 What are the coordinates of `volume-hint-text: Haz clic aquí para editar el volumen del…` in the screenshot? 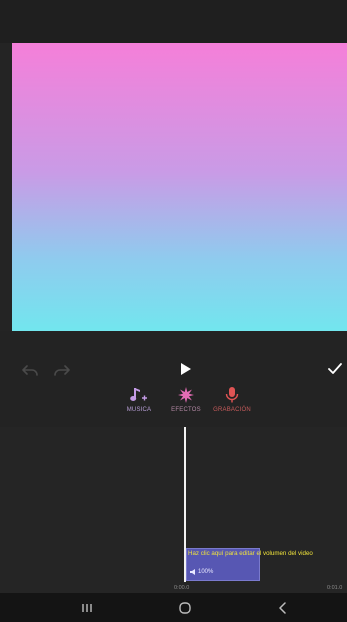 It's located at (250, 553).